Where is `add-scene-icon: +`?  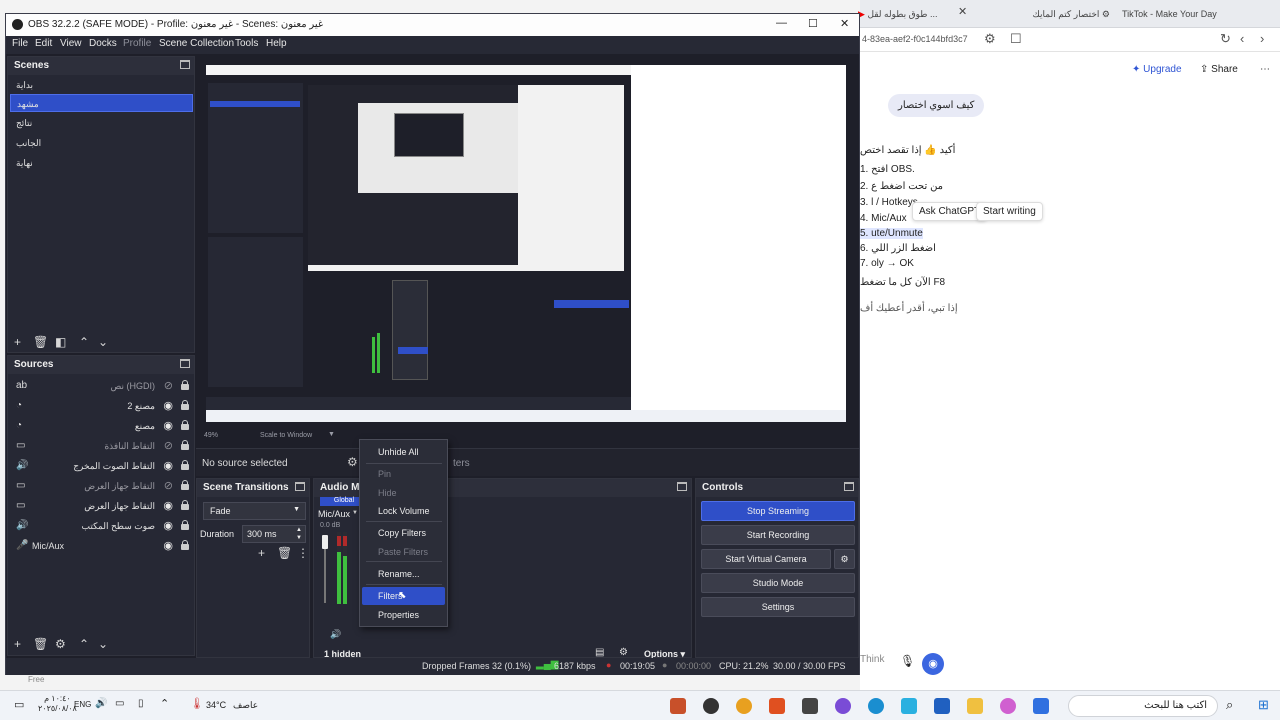 add-scene-icon: + is located at coordinates (17, 342).